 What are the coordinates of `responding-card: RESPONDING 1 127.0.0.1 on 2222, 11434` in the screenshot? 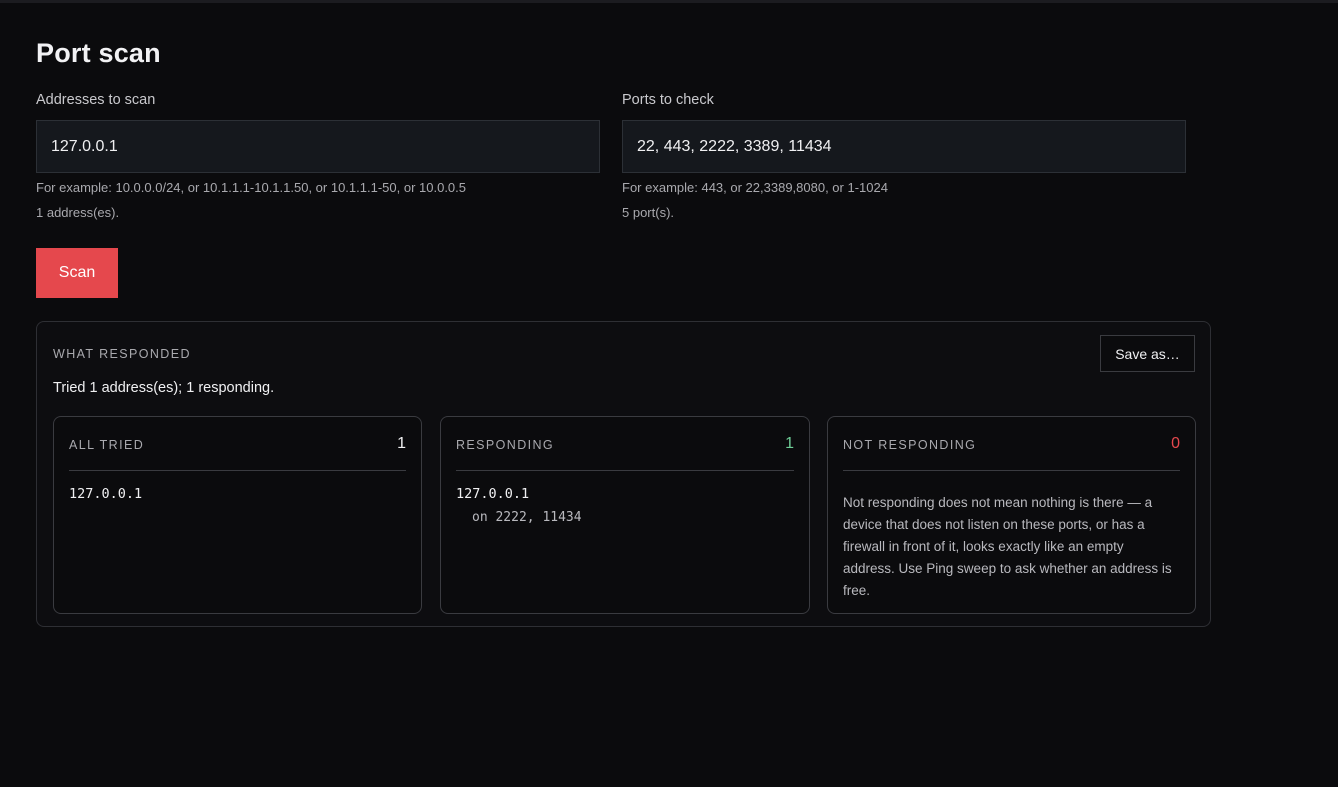 It's located at (625, 515).